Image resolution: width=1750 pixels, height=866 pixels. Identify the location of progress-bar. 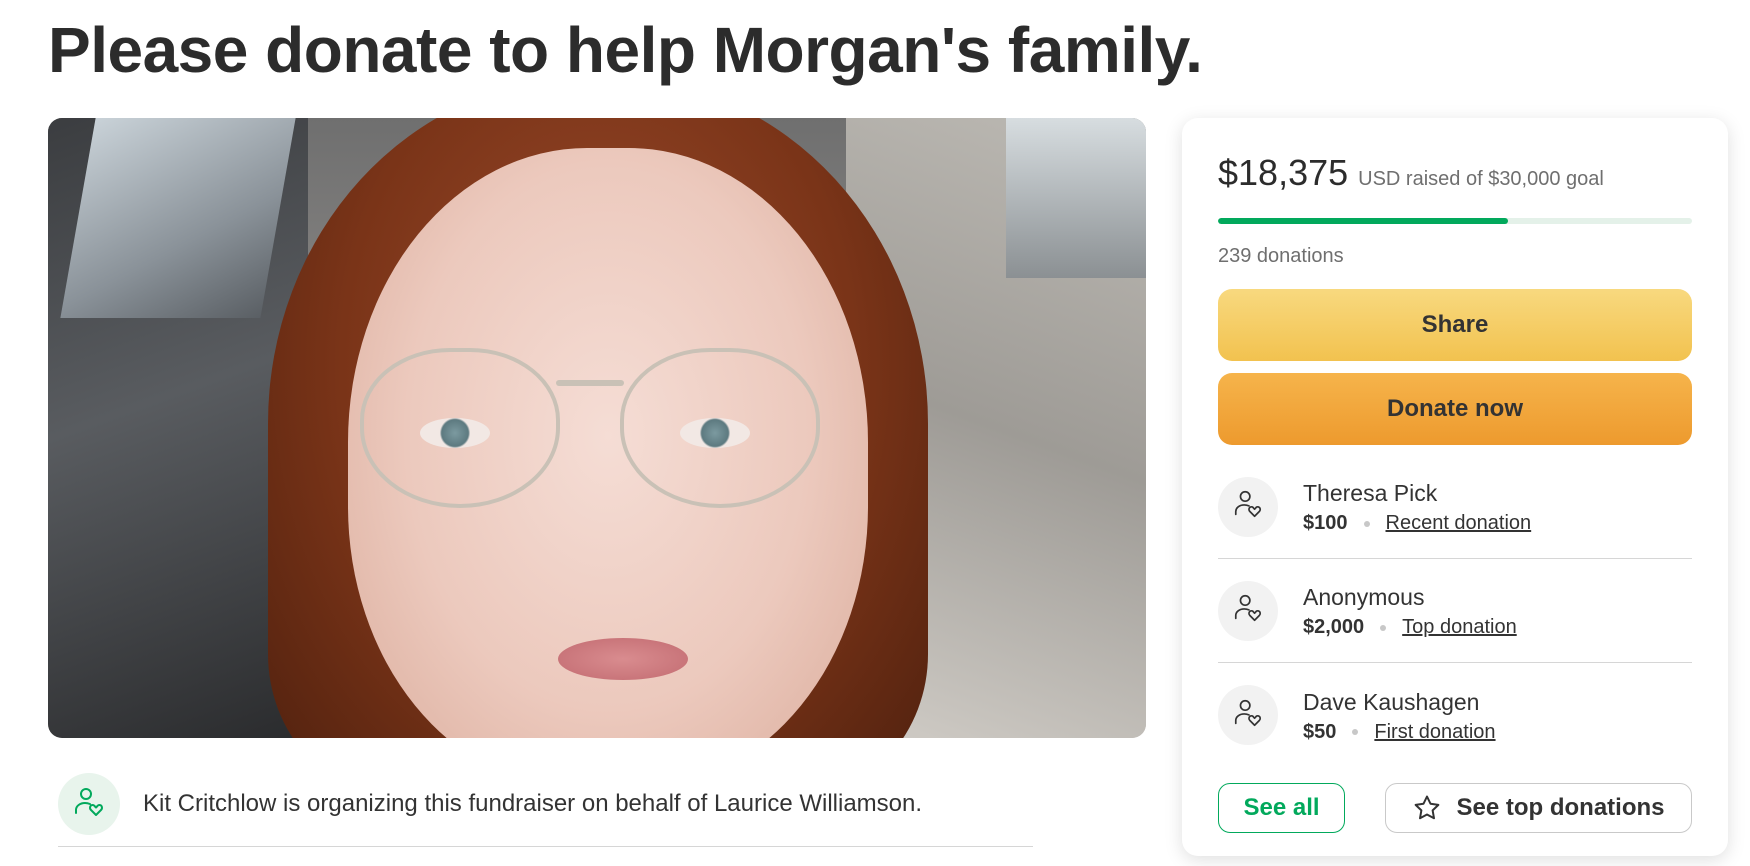
(1455, 221).